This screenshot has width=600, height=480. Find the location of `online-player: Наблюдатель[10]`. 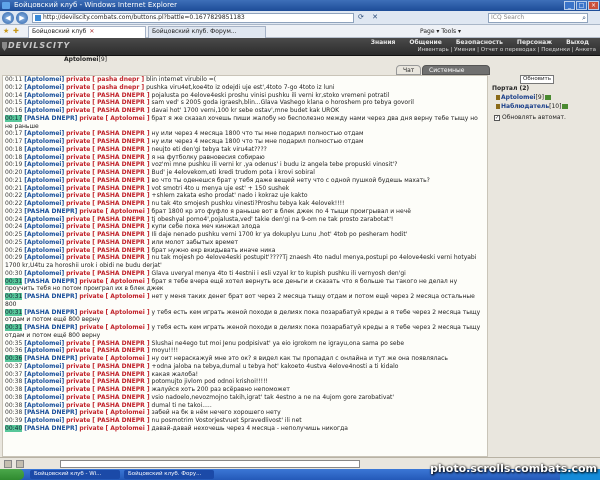

online-player: Наблюдатель[10] is located at coordinates (532, 106).